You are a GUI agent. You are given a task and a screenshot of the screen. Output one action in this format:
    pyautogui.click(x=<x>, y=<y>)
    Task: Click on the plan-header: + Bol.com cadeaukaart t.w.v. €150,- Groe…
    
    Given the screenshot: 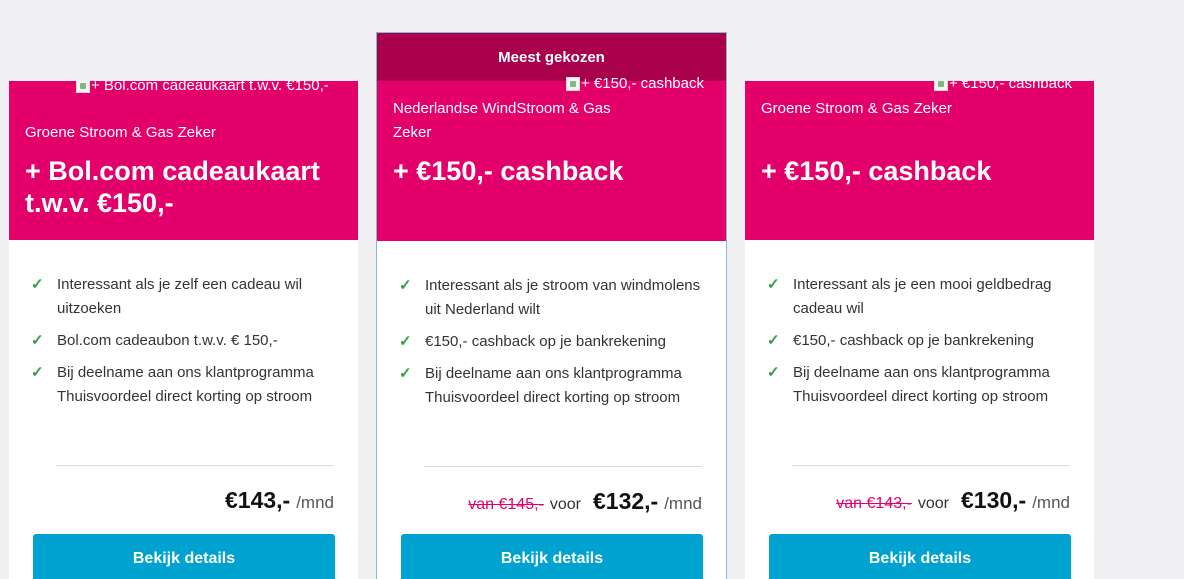 What is the action you would take?
    pyautogui.click(x=183, y=160)
    